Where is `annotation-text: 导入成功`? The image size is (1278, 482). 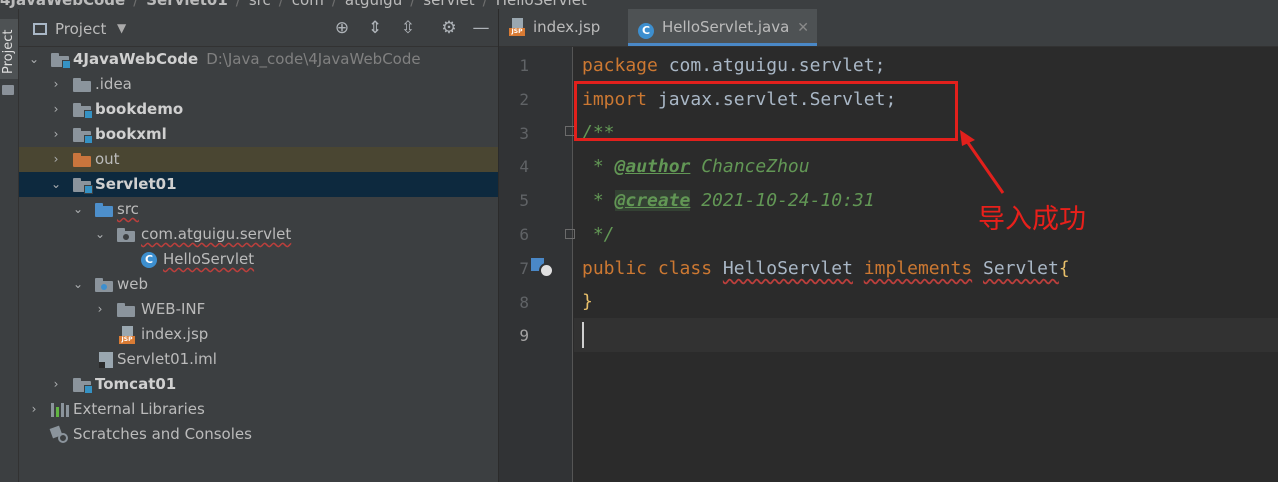 annotation-text: 导入成功 is located at coordinates (1032, 219).